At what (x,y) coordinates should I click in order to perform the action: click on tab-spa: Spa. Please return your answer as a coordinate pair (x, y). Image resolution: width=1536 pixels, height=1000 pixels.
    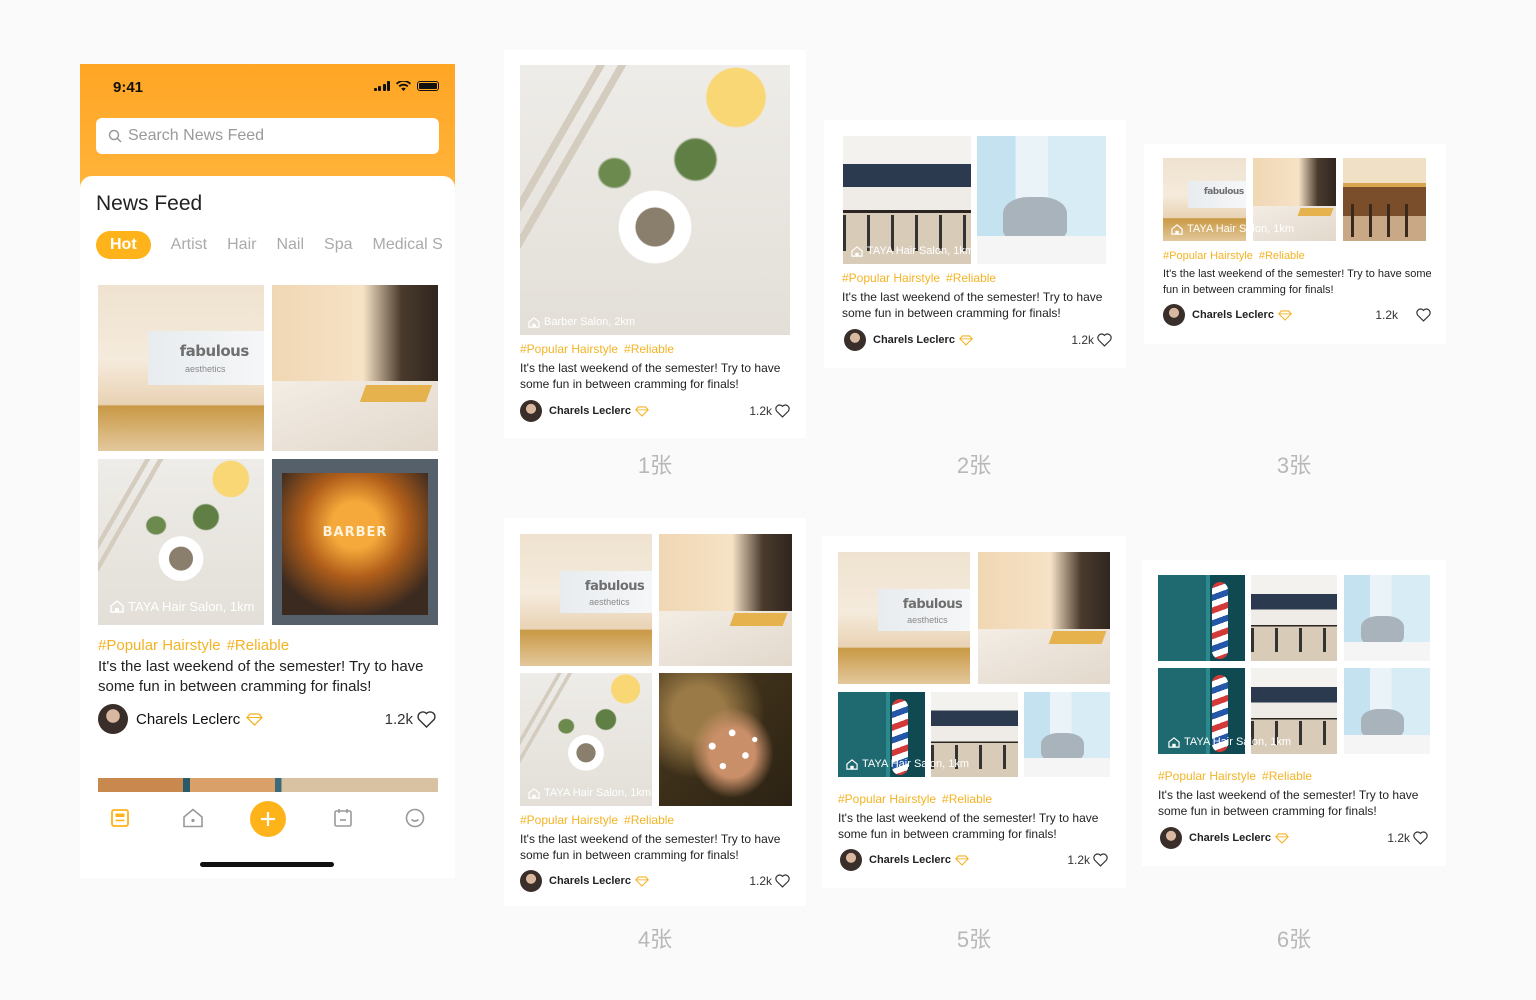
    Looking at the image, I should click on (338, 245).